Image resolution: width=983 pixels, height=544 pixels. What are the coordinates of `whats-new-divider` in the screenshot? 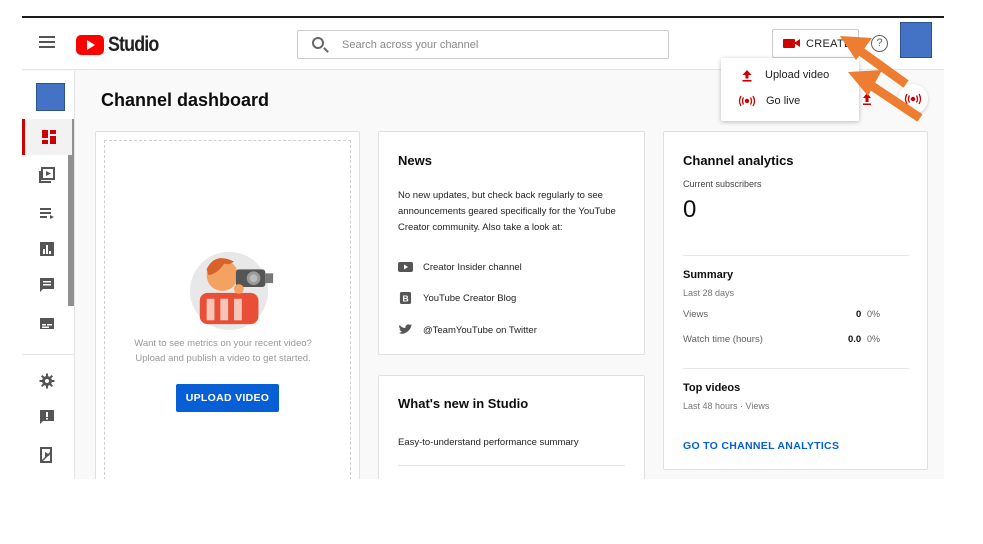 It's located at (511, 465).